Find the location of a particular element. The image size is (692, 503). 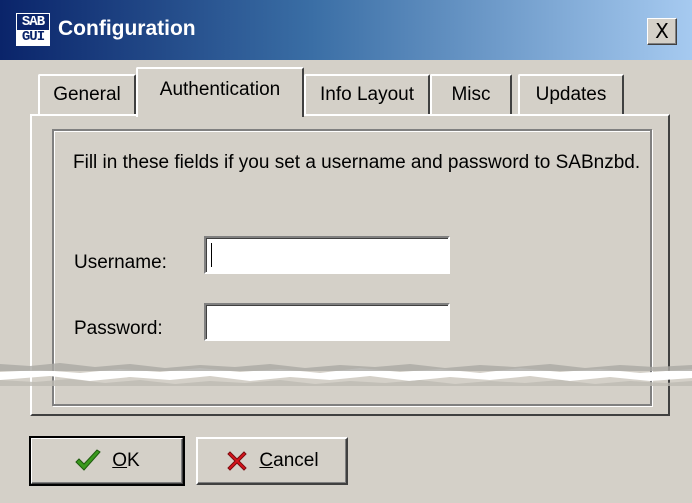

username-field is located at coordinates (327, 255).